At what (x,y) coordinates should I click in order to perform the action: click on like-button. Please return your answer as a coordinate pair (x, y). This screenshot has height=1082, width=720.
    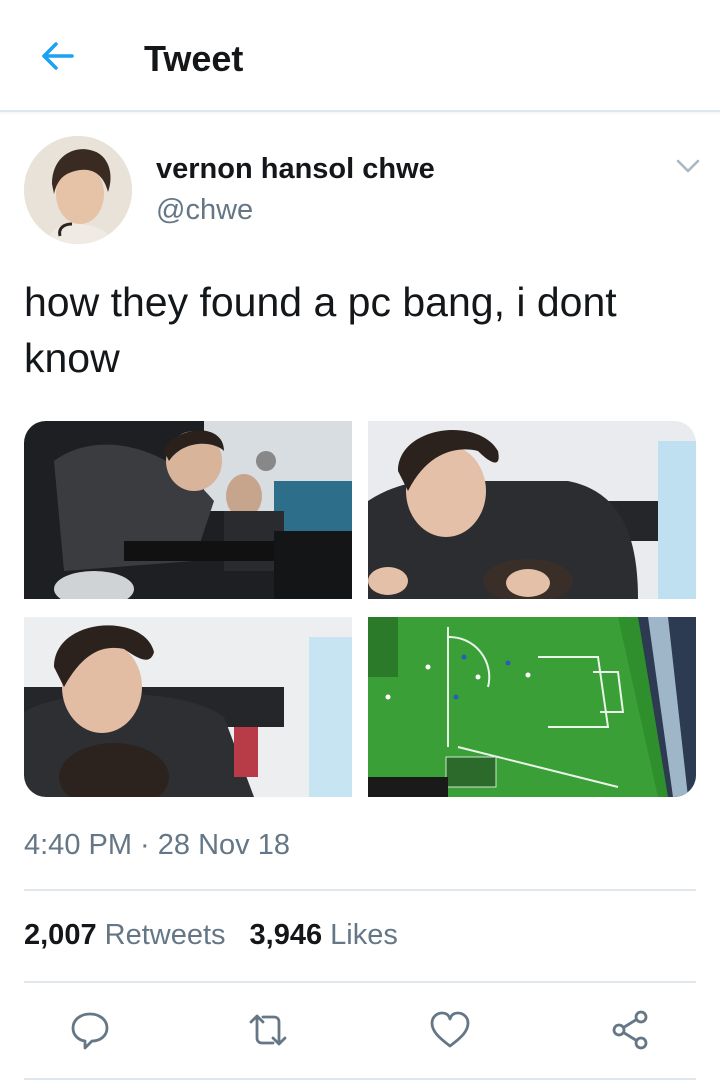
    Looking at the image, I should click on (450, 1030).